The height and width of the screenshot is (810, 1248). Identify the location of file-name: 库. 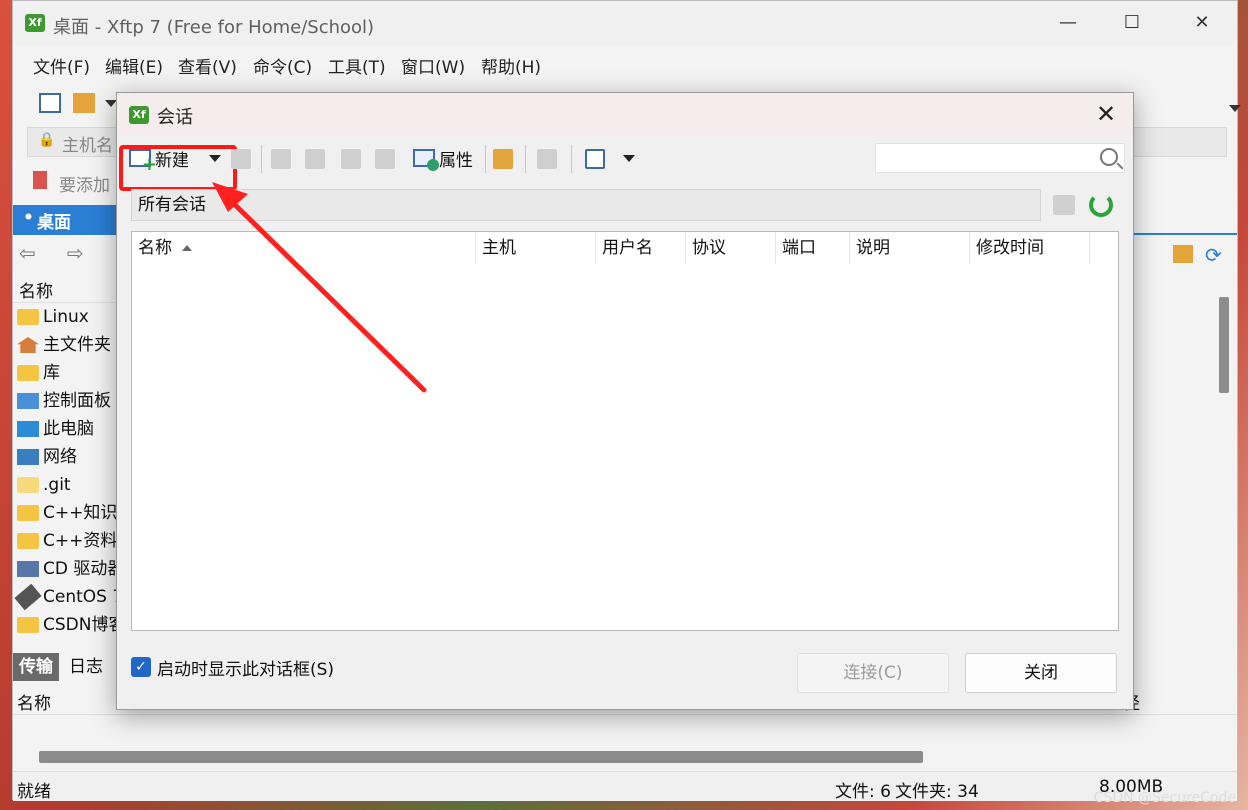
(51, 373).